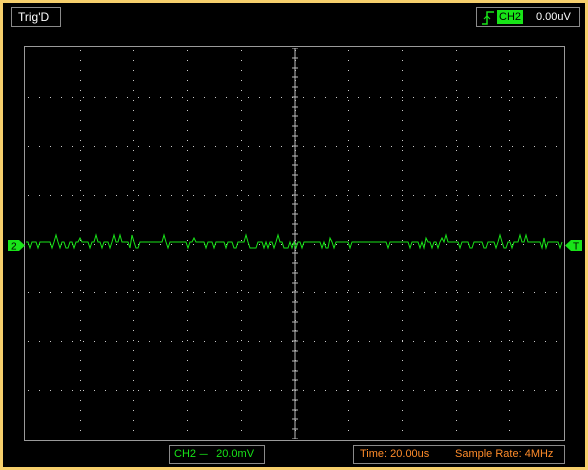 This screenshot has width=588, height=470. Describe the element at coordinates (459, 454) in the screenshot. I see `timebase-box: Time: 20.00us Sample Rate: 4MHz` at that location.